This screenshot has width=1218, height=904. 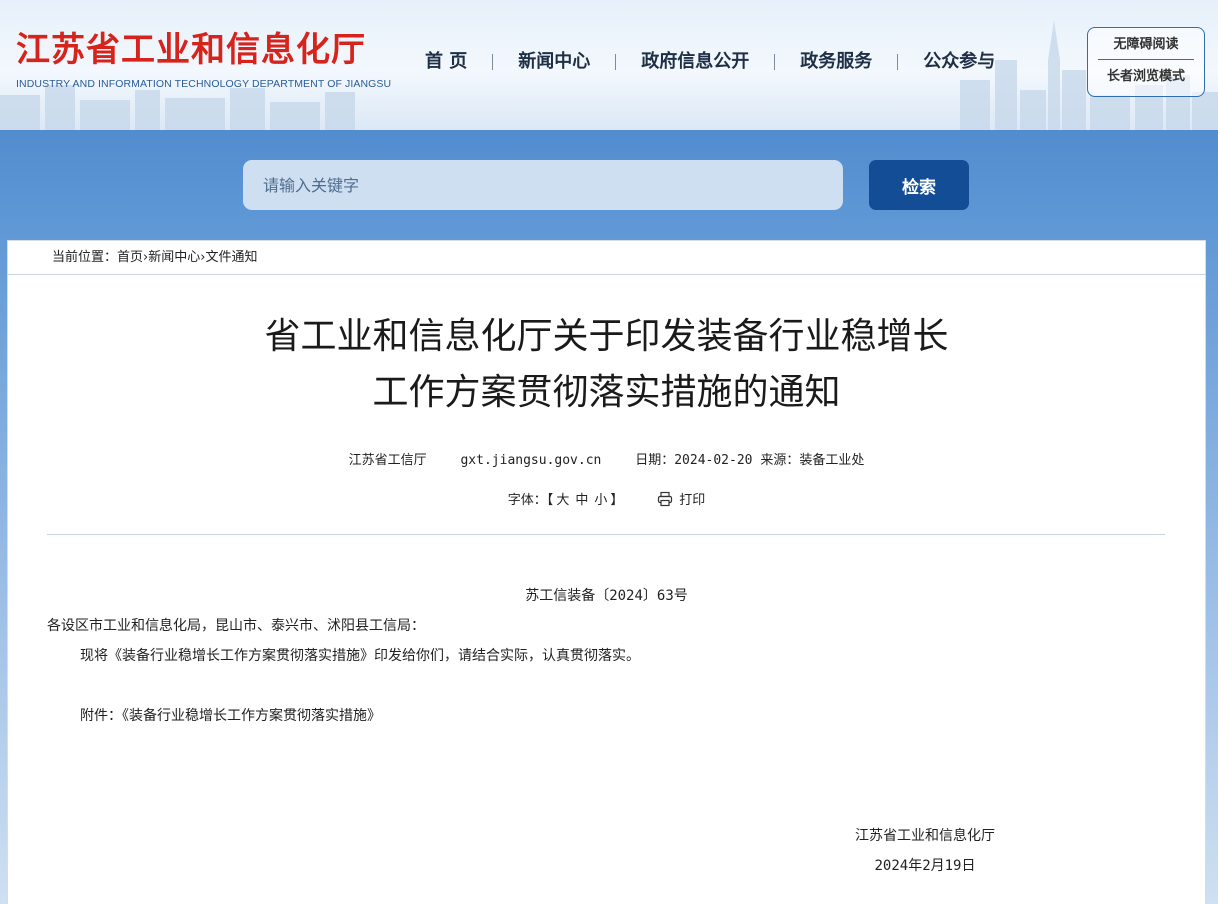 What do you see at coordinates (360, 656) in the screenshot?
I see `body-paragraph: 现将《装备行业稳增长工作方案贯彻落实措施》印发给你们，请结合实际，认真贯彻落实。` at bounding box center [360, 656].